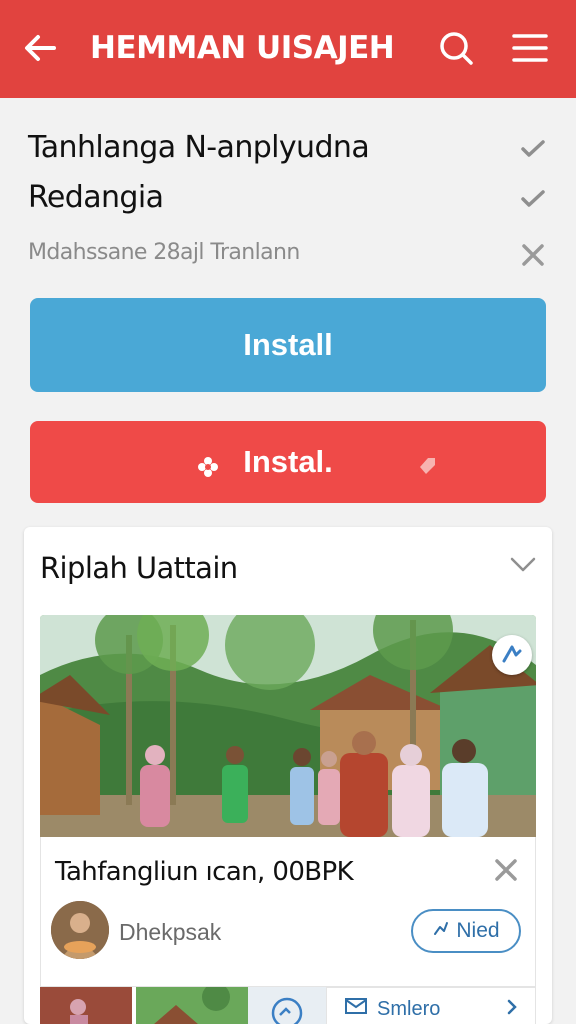 The height and width of the screenshot is (1024, 576). What do you see at coordinates (288, 912) in the screenshot?
I see `item-details: Tahfangliun ıcan, 00BPK Dhekpsak Nied` at bounding box center [288, 912].